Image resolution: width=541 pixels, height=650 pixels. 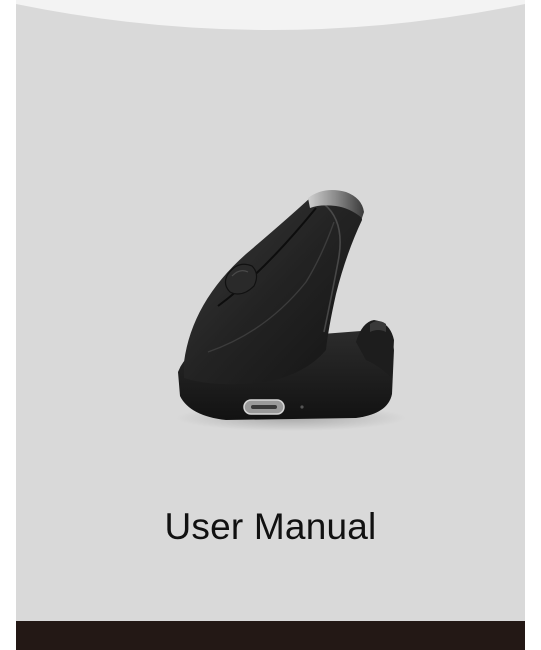 What do you see at coordinates (270, 635) in the screenshot?
I see `footer-band` at bounding box center [270, 635].